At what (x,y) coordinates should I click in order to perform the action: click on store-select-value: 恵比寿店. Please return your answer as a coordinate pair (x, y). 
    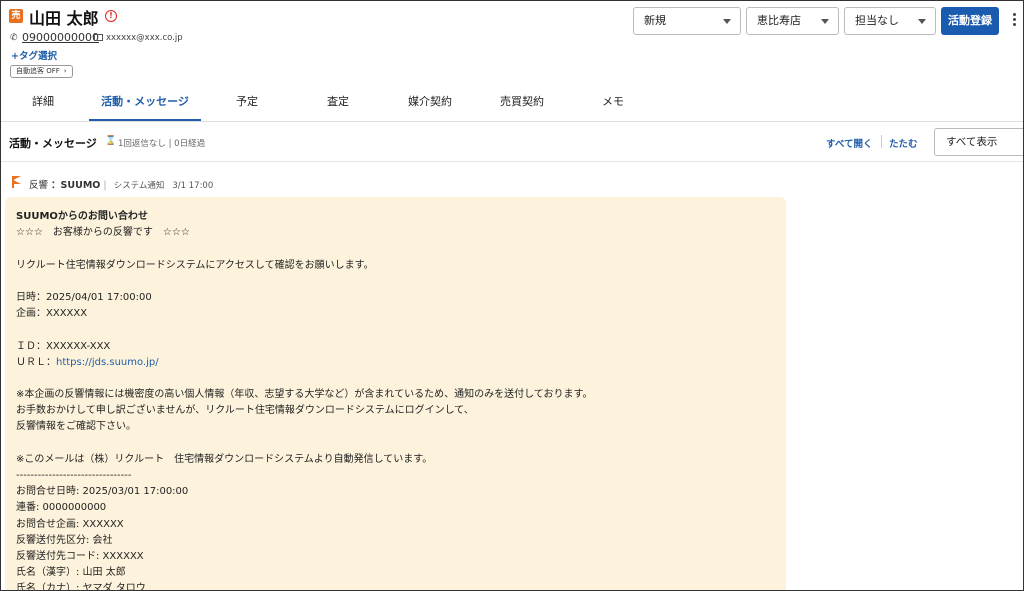
    Looking at the image, I should click on (779, 20).